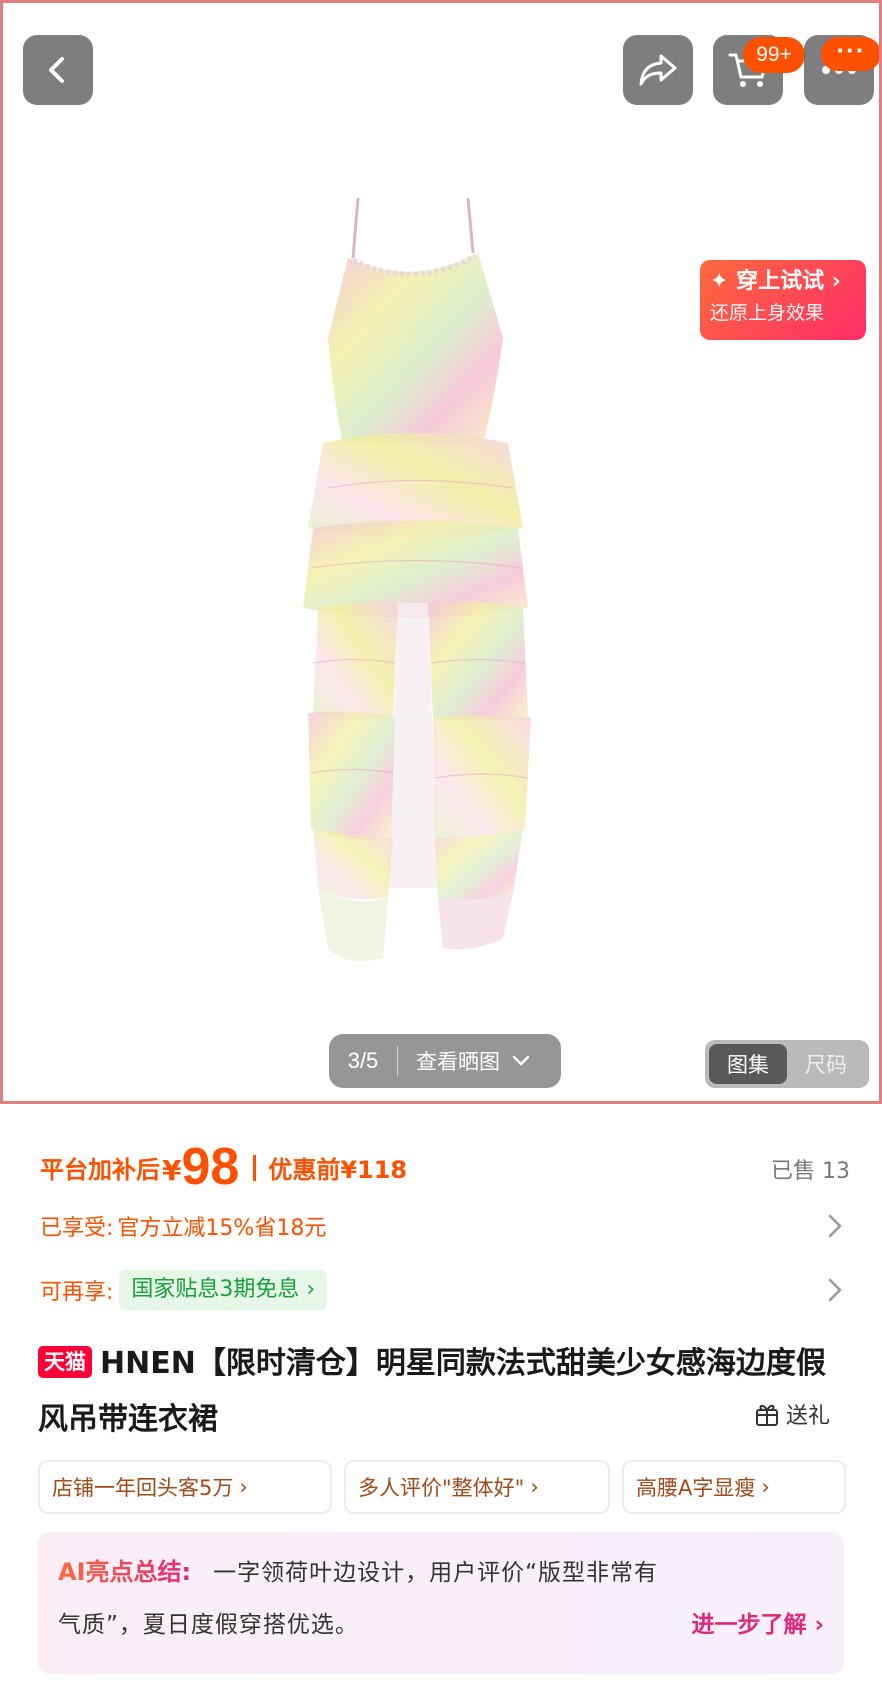 The height and width of the screenshot is (1684, 882). Describe the element at coordinates (458, 1062) in the screenshot. I see `view-photos-label: 查看晒图` at that location.